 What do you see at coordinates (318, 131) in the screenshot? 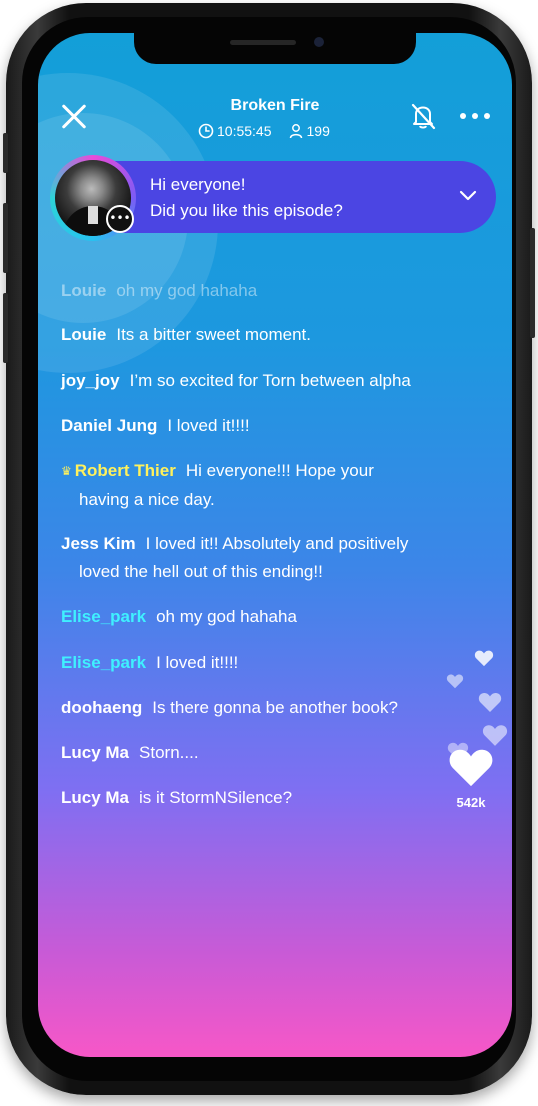
I see `viewer-count: 199` at bounding box center [318, 131].